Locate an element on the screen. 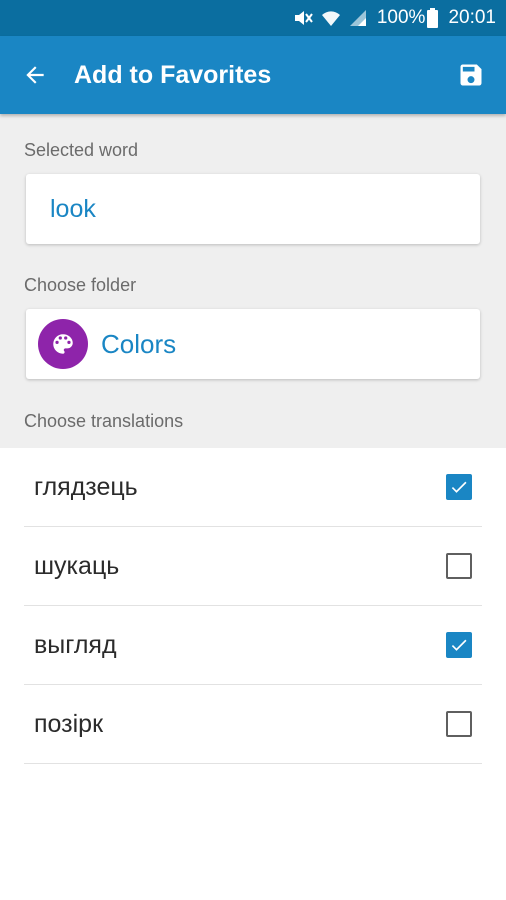  folder-selector: Colors is located at coordinates (253, 344).